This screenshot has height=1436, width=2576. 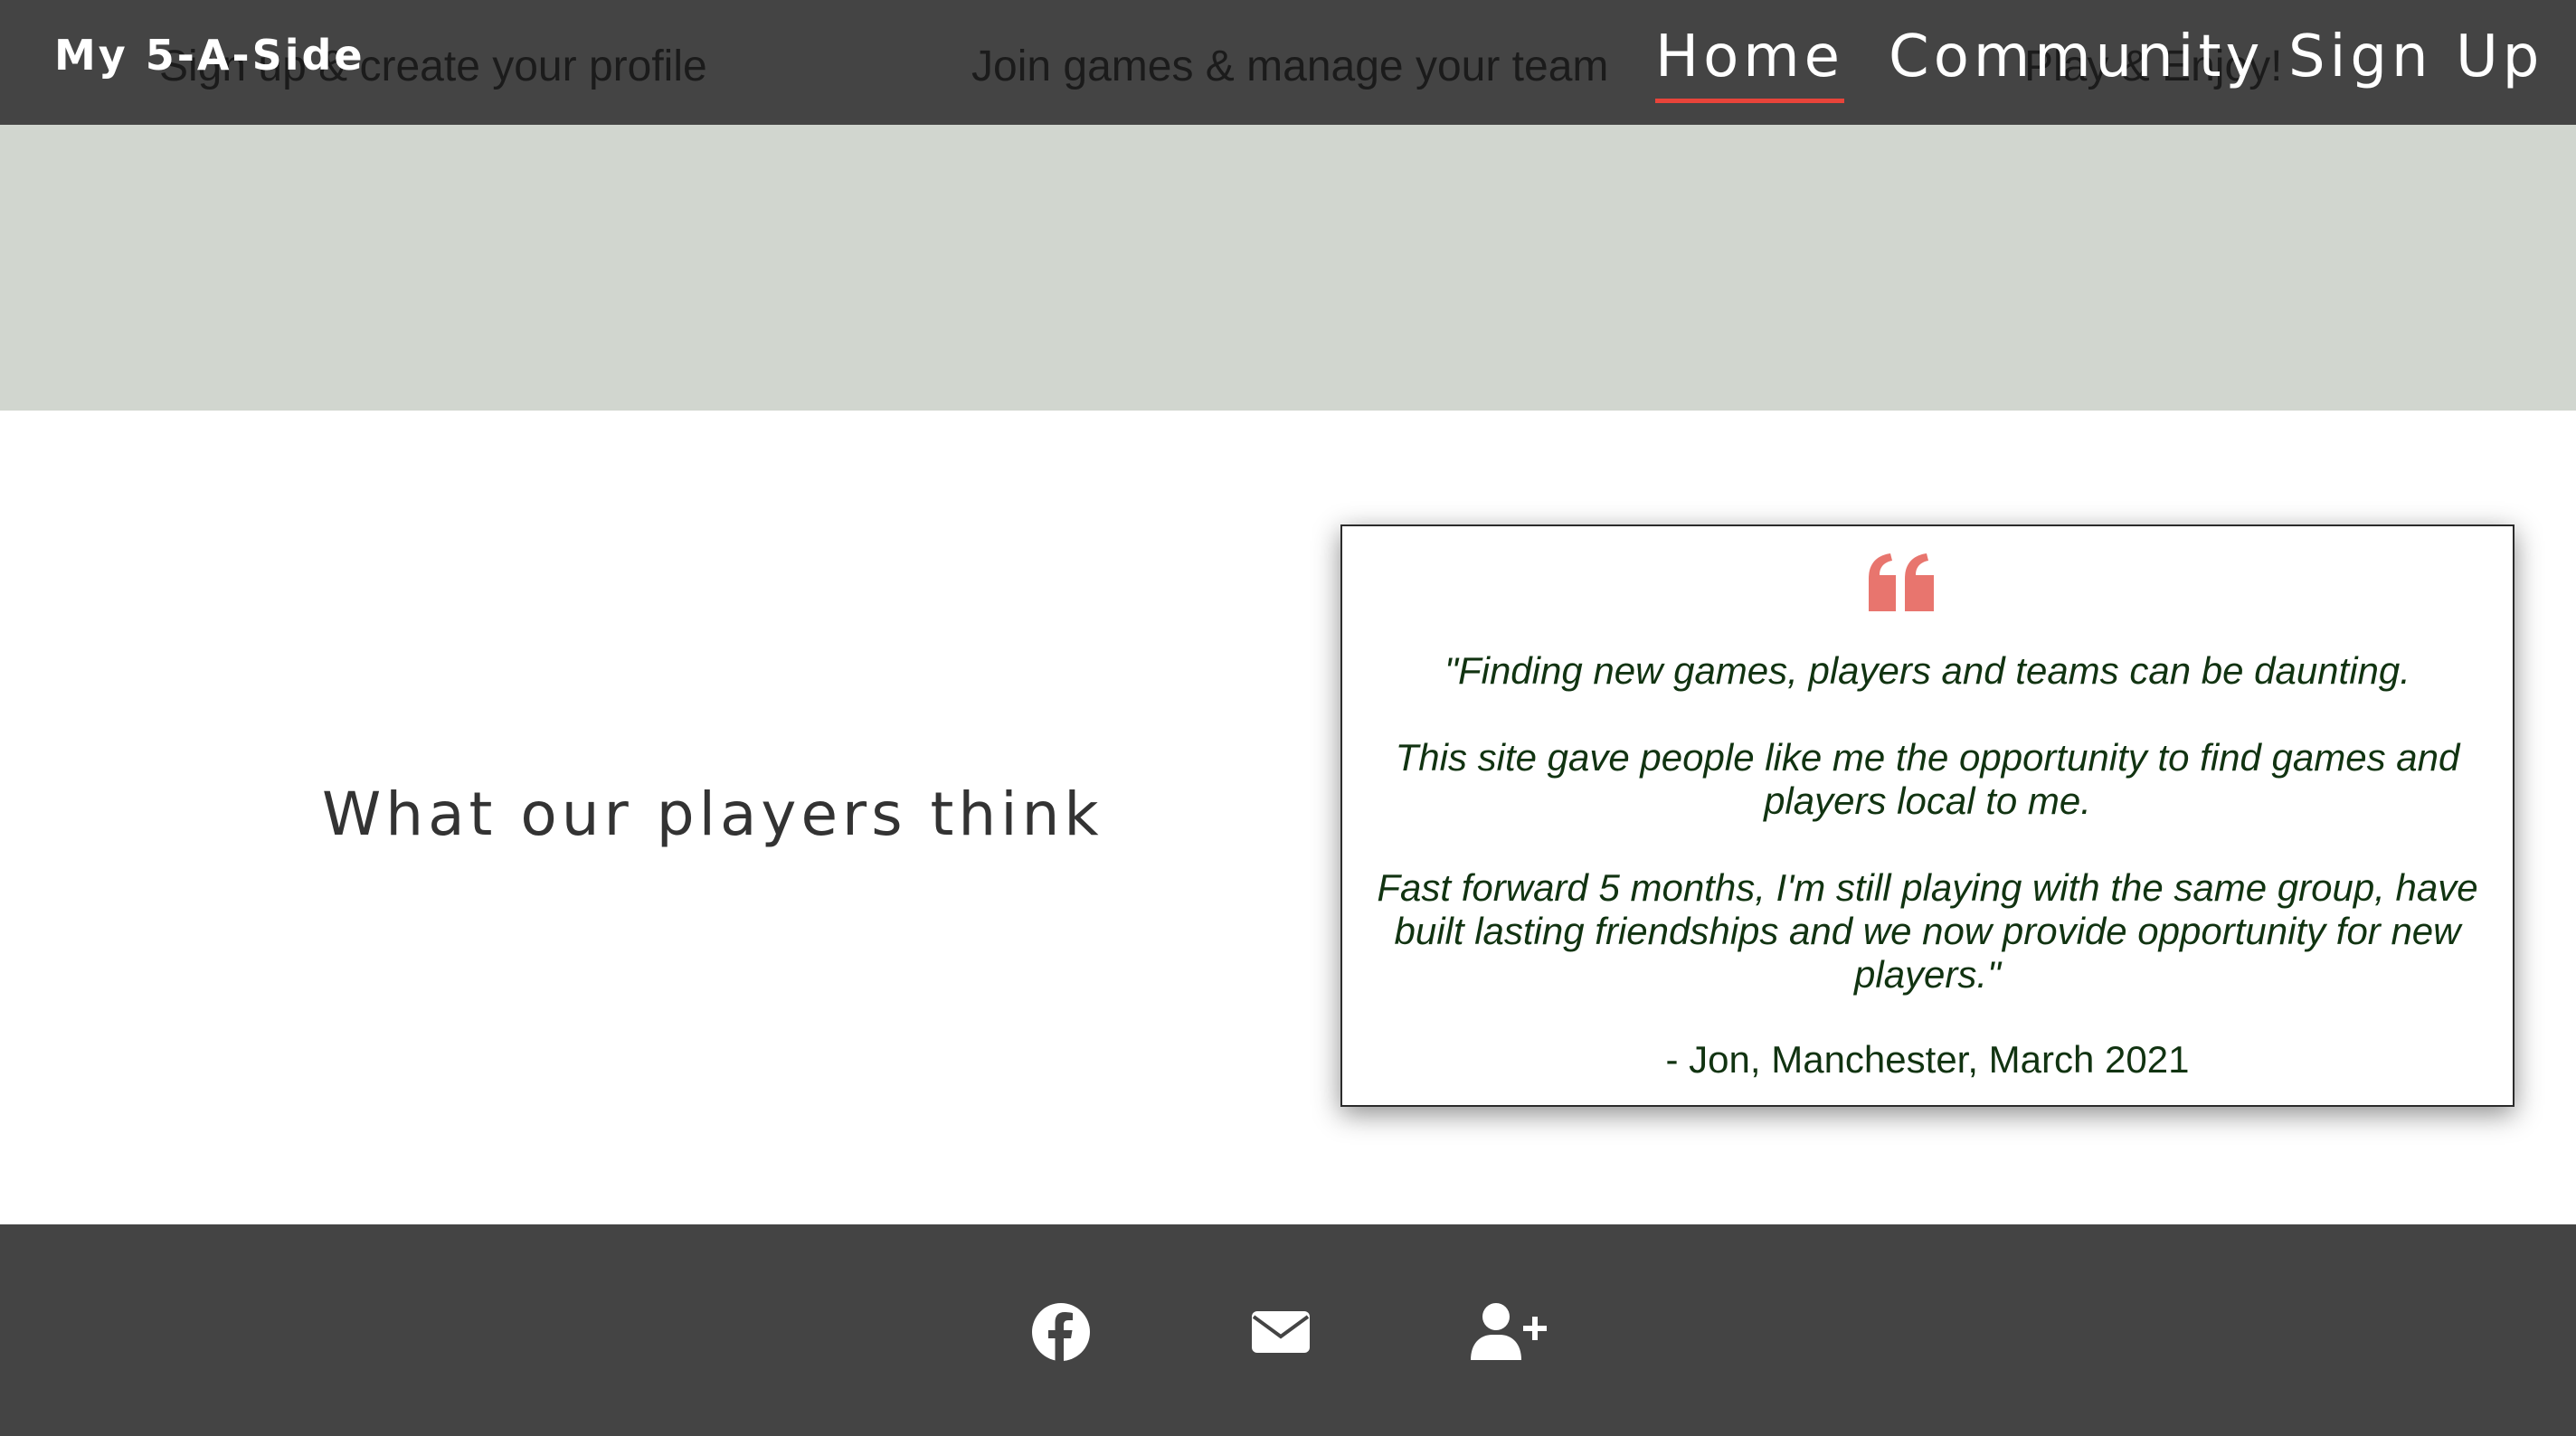 What do you see at coordinates (1290, 66) in the screenshot?
I see `step-join-games-text: Join games & manage your team` at bounding box center [1290, 66].